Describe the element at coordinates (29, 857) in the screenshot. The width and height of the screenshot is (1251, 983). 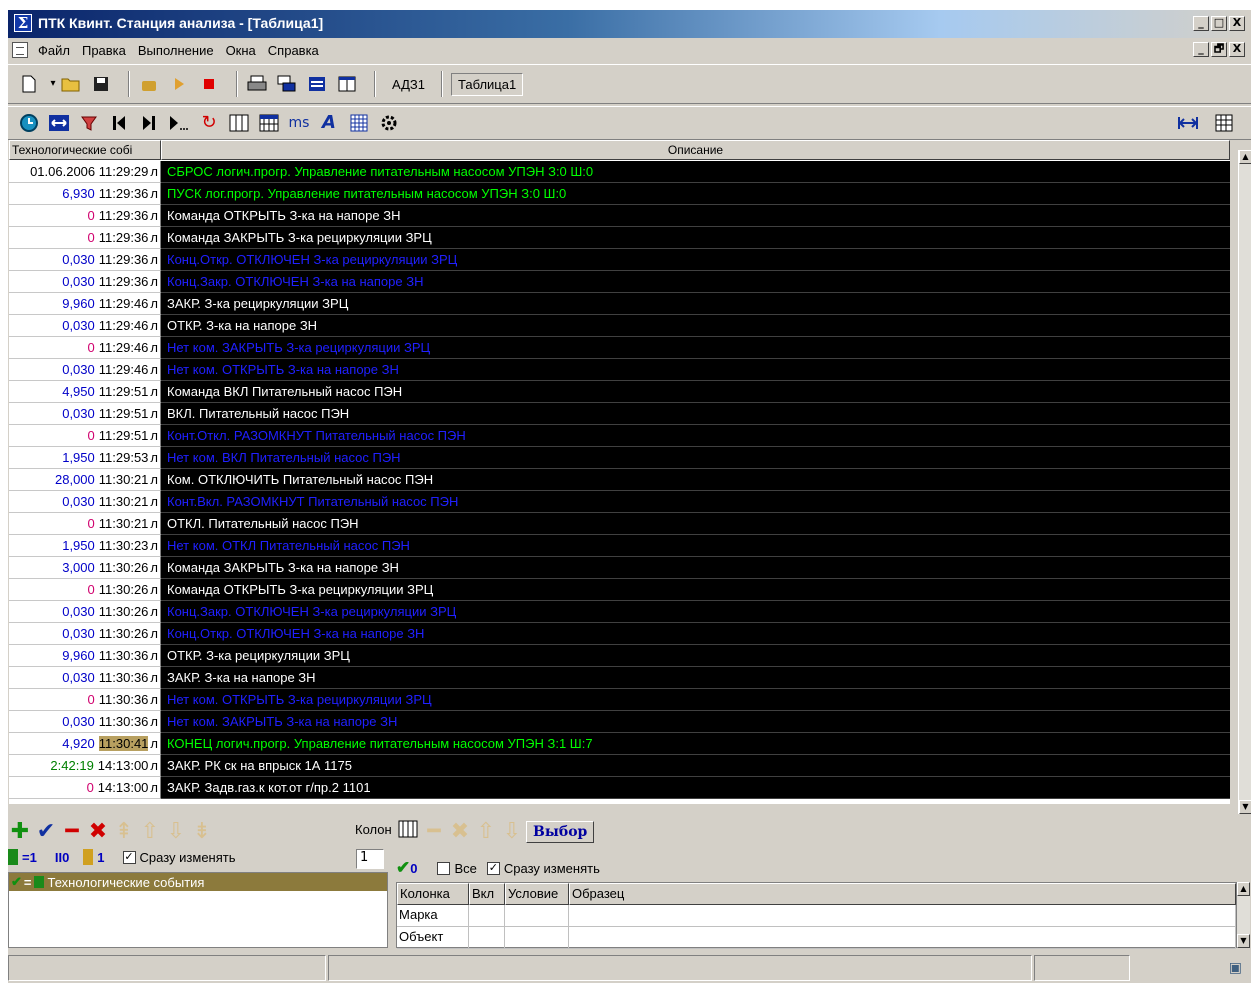
I see `eq-one-toggle: =1` at that location.